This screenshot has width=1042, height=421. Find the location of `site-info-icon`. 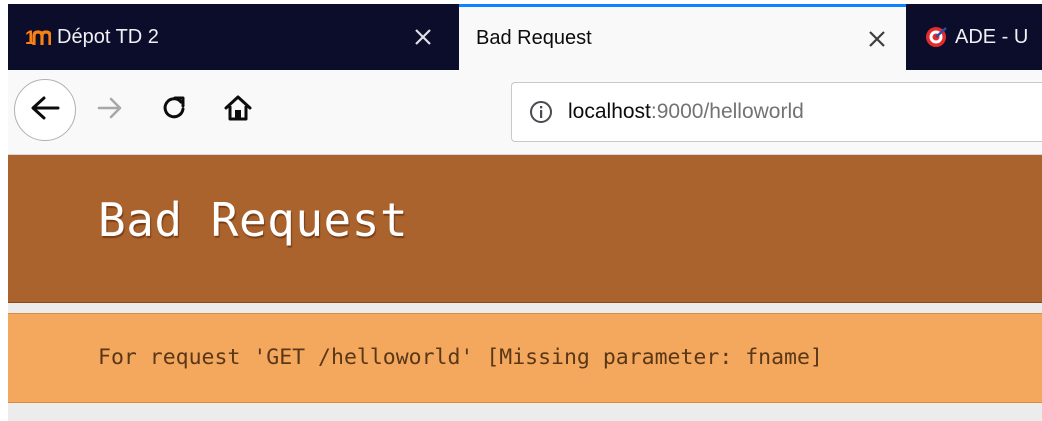

site-info-icon is located at coordinates (541, 112).